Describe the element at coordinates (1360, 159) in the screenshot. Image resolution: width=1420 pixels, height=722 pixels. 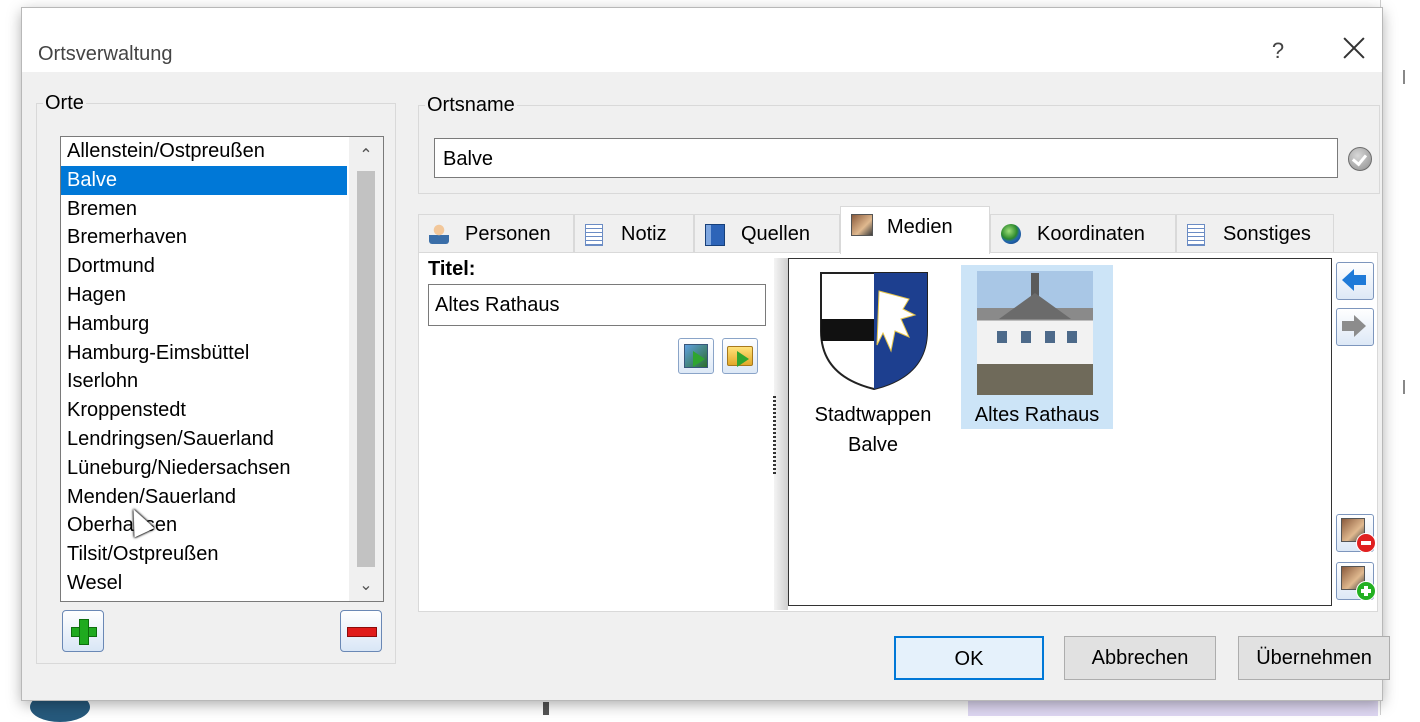
I see `check-icon` at that location.